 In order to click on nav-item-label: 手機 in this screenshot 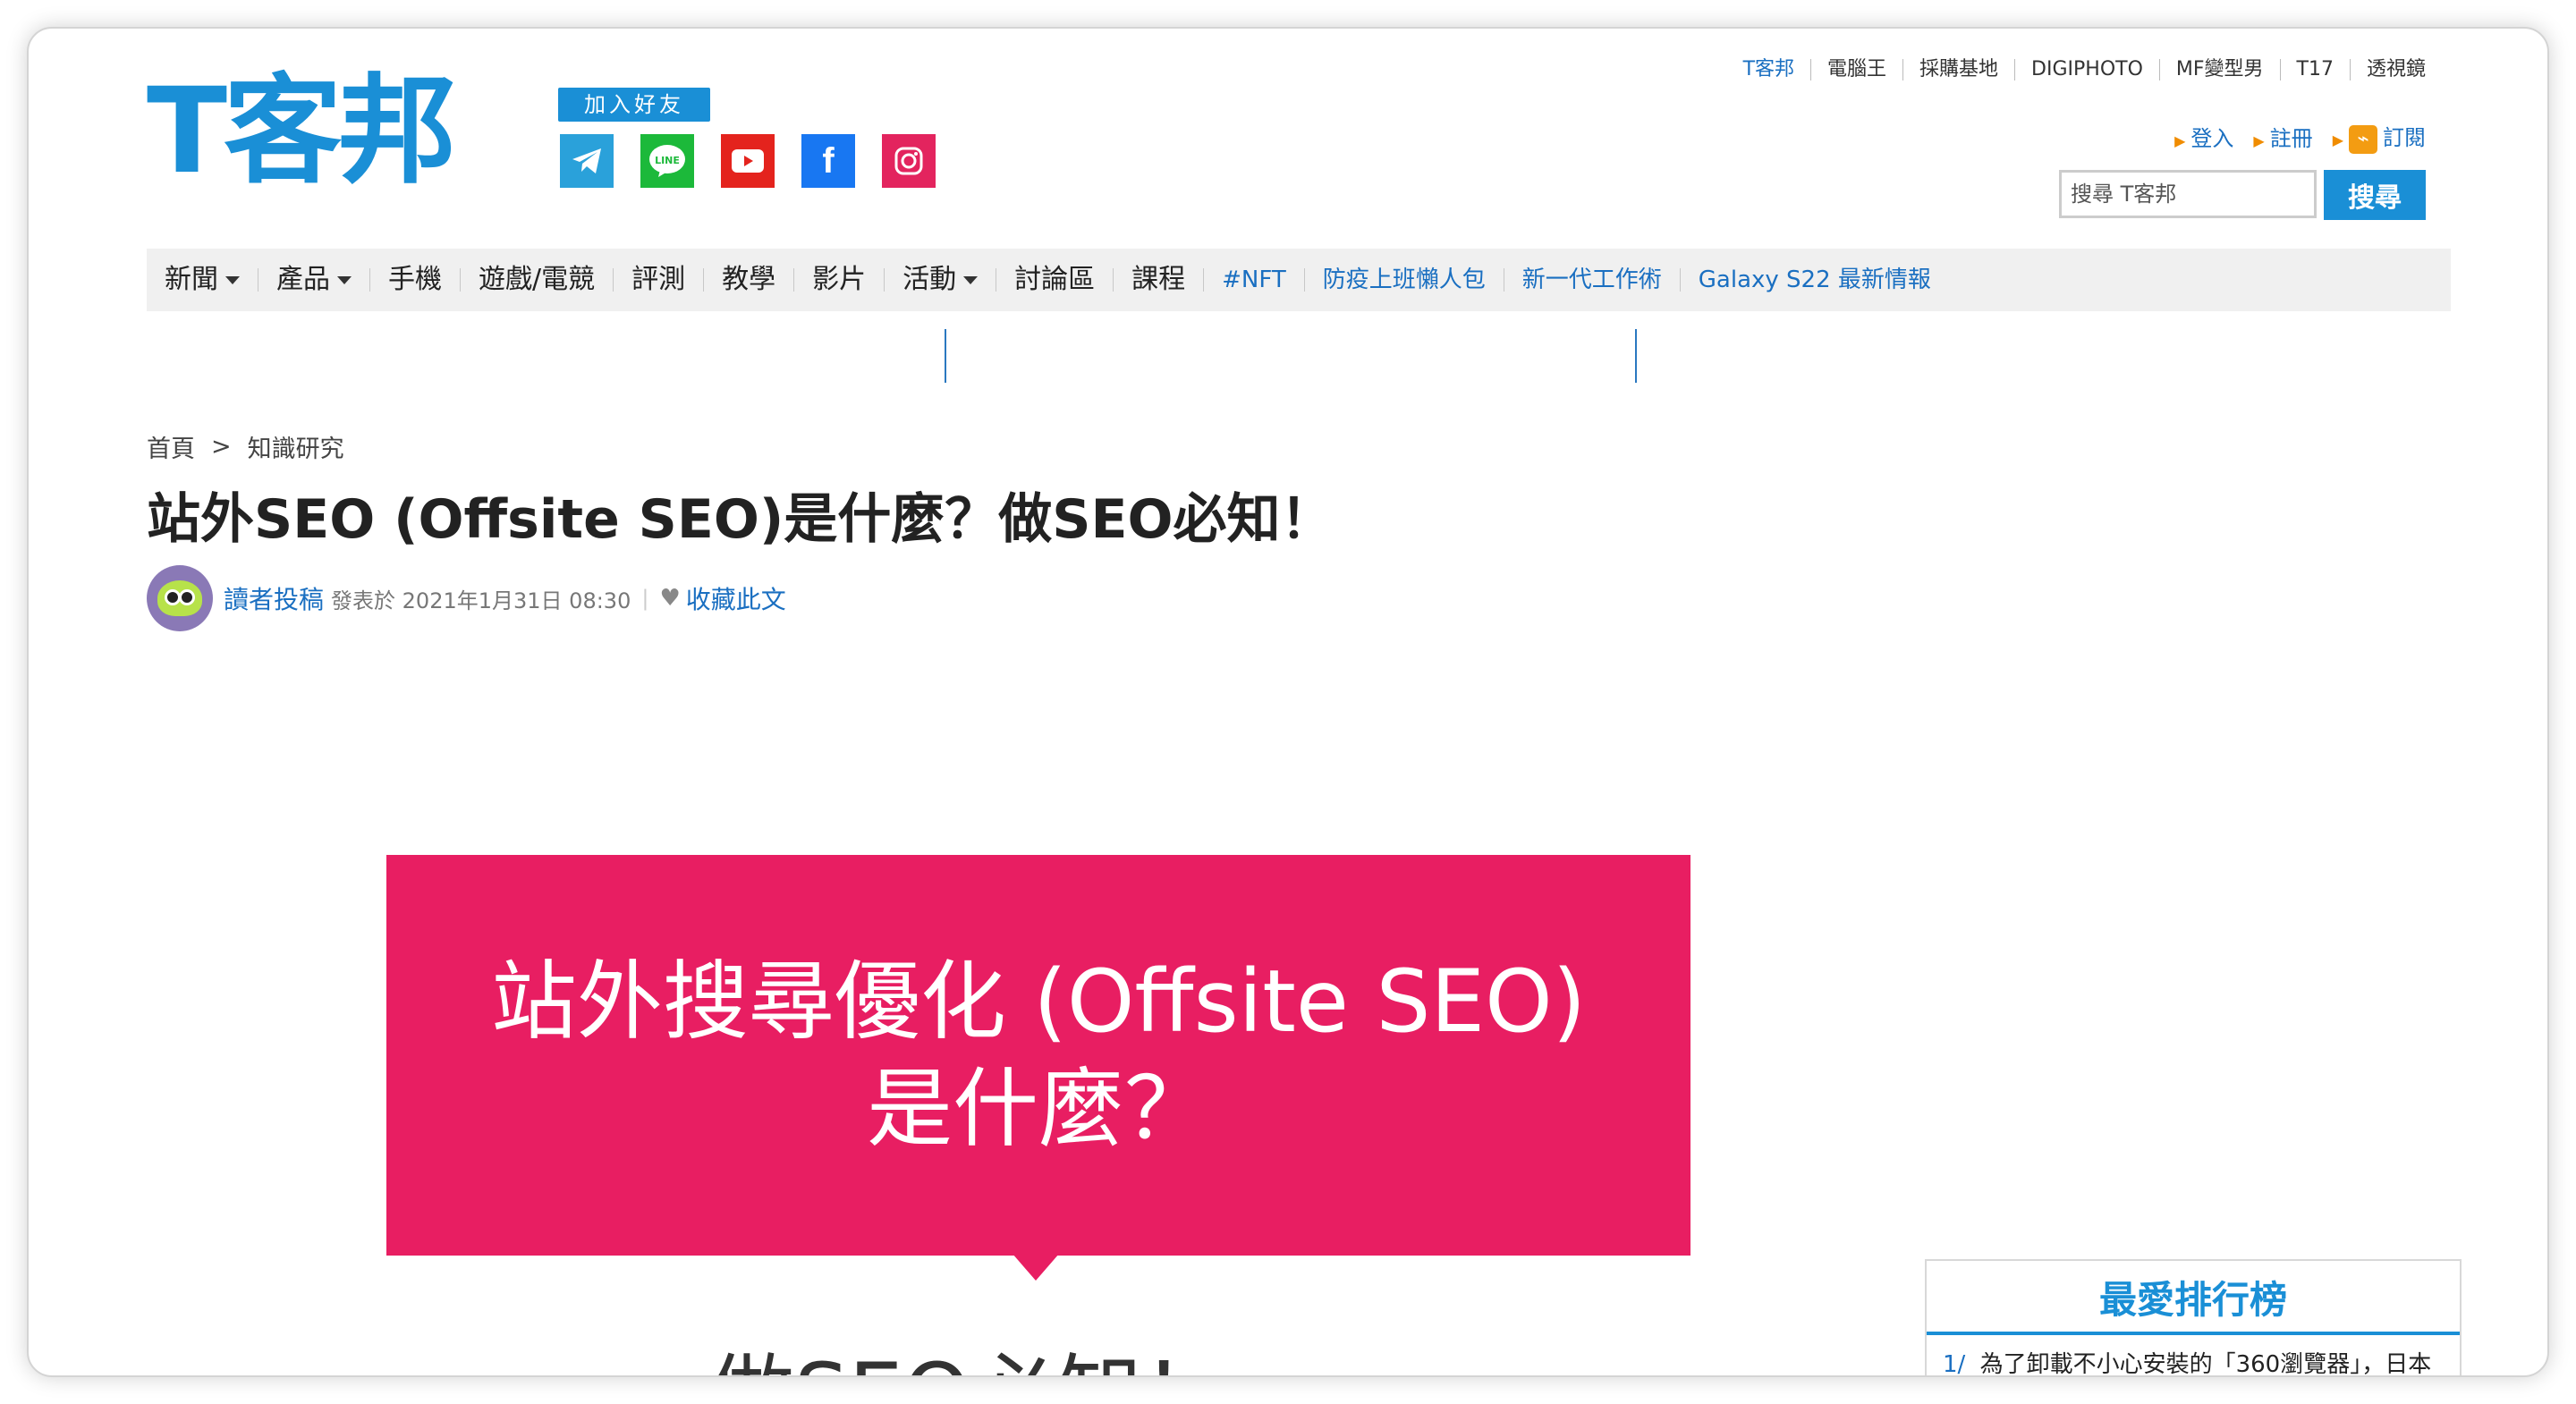, I will do `click(415, 279)`.